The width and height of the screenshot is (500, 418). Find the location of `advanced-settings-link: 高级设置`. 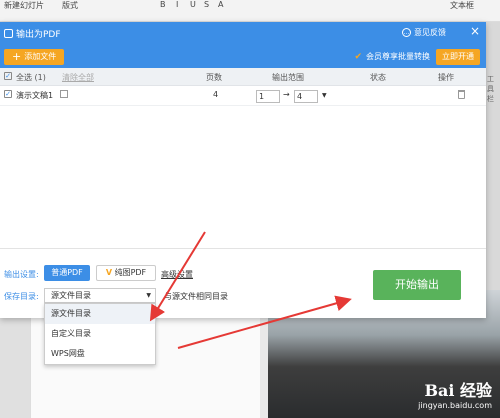

advanced-settings-link: 高级设置 is located at coordinates (177, 274).